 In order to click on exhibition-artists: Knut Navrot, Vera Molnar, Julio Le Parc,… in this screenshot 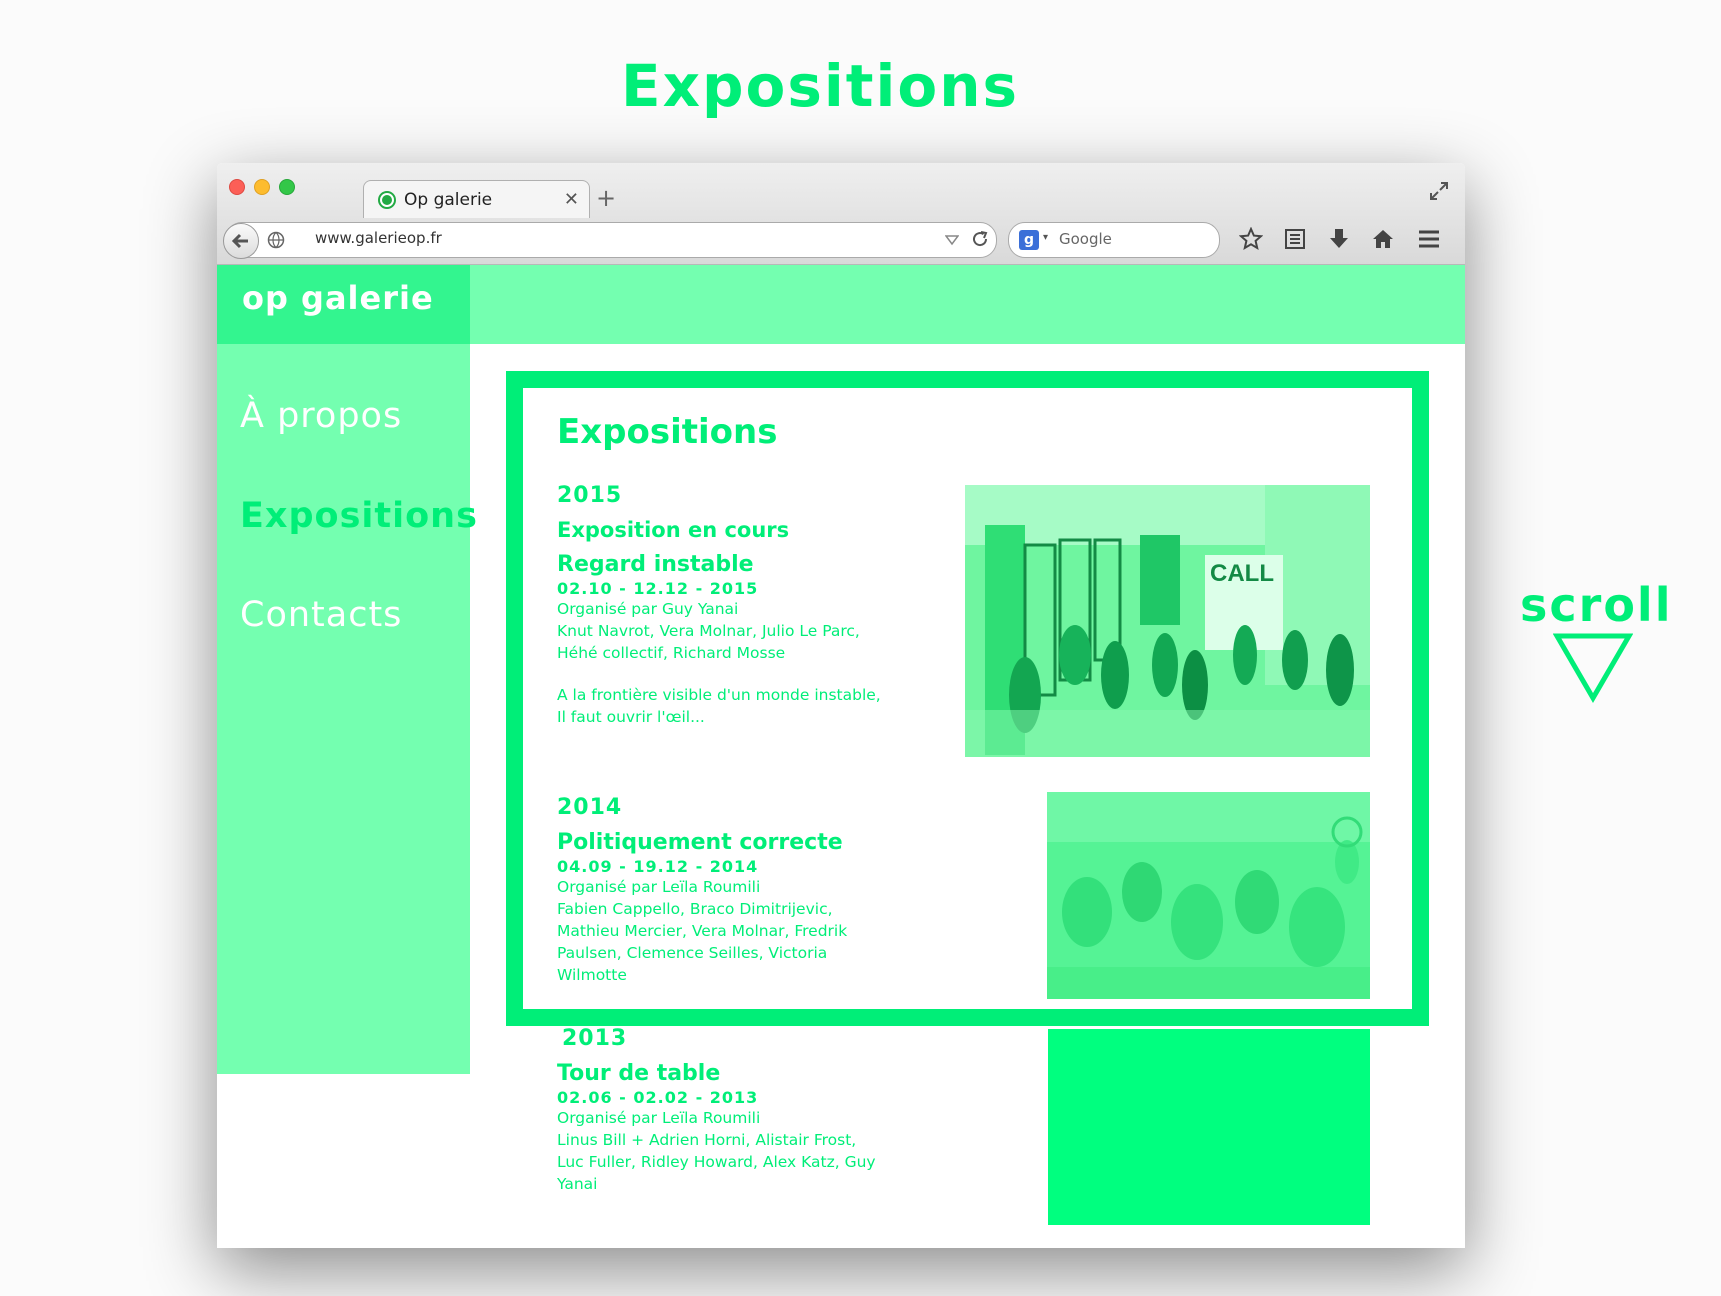, I will do `click(708, 642)`.